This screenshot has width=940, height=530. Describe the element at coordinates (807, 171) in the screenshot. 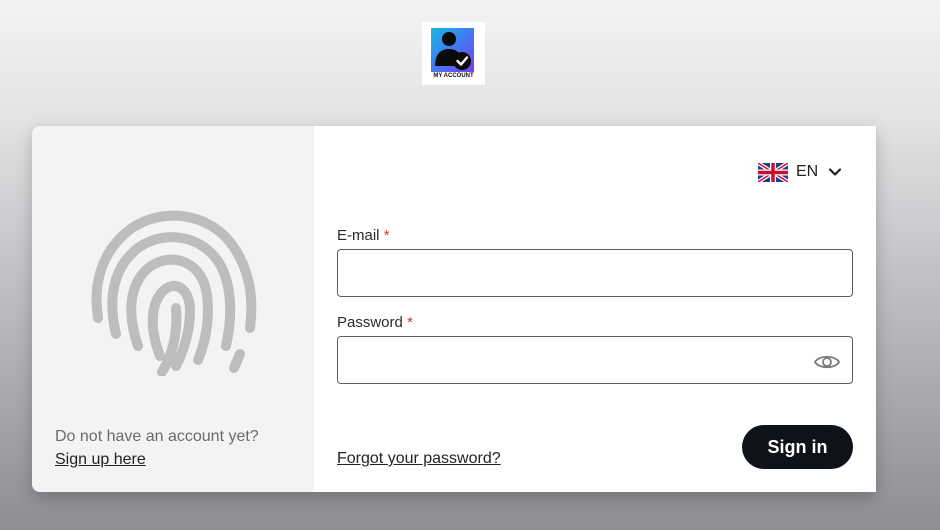

I see `language-code: EN` at that location.